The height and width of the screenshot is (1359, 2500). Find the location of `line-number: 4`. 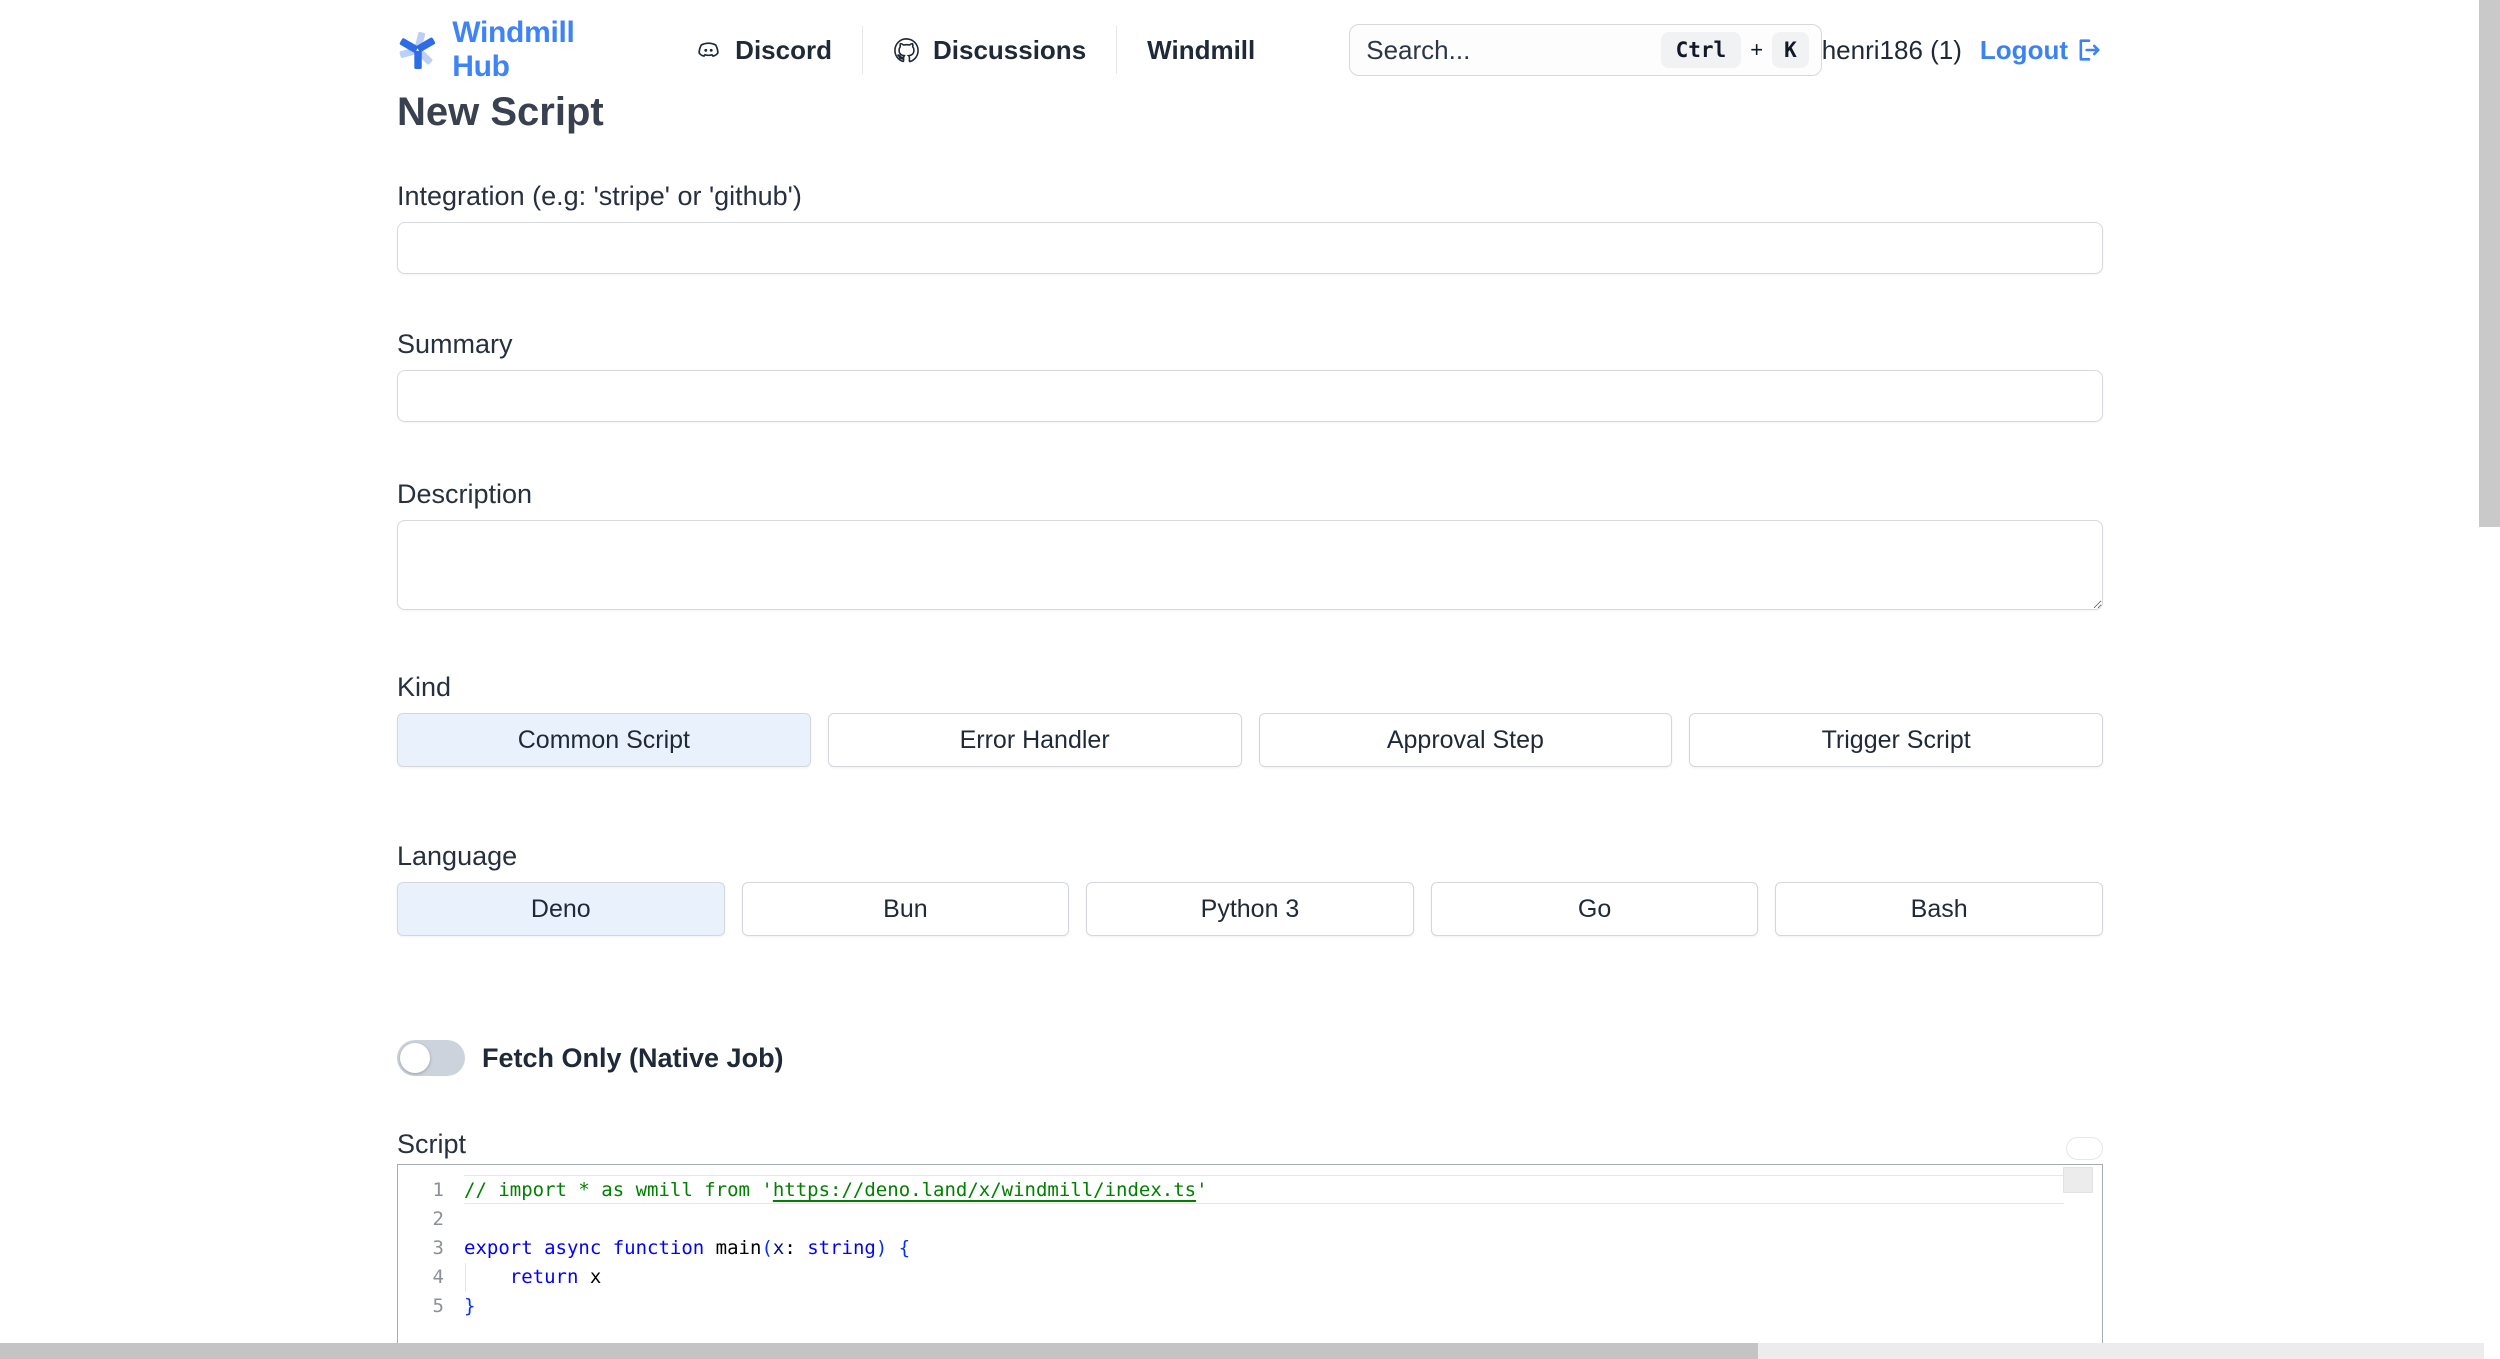

line-number: 4 is located at coordinates (438, 1277).